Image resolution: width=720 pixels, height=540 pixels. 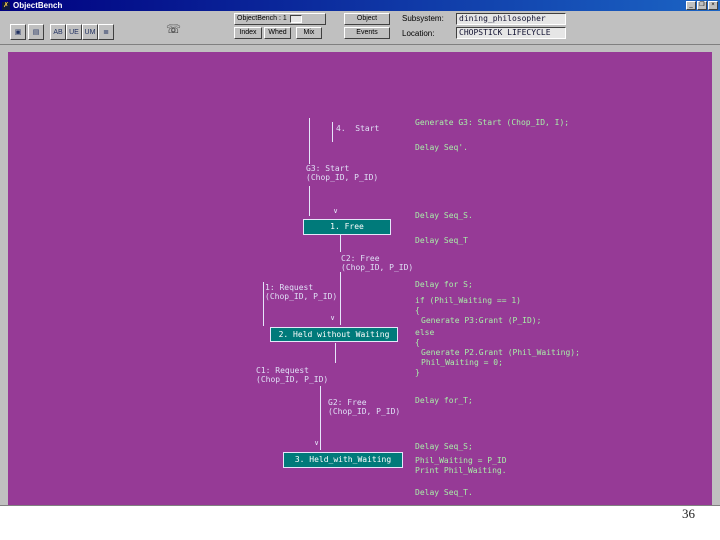 I want to click on state-box: 1. Free, so click(x=347, y=227).